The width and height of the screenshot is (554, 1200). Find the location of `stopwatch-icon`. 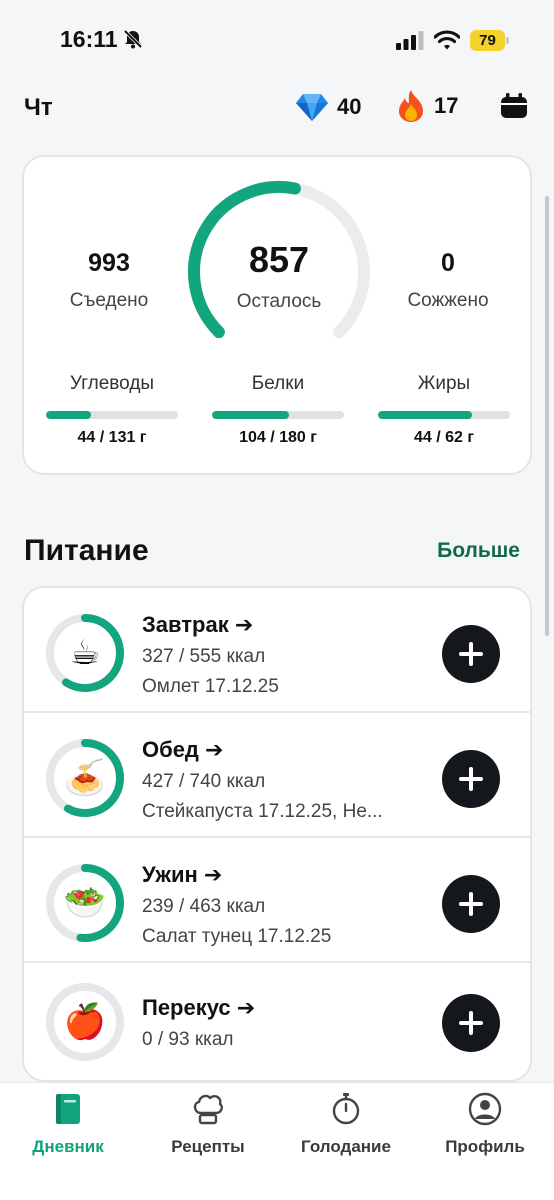

stopwatch-icon is located at coordinates (346, 1109).